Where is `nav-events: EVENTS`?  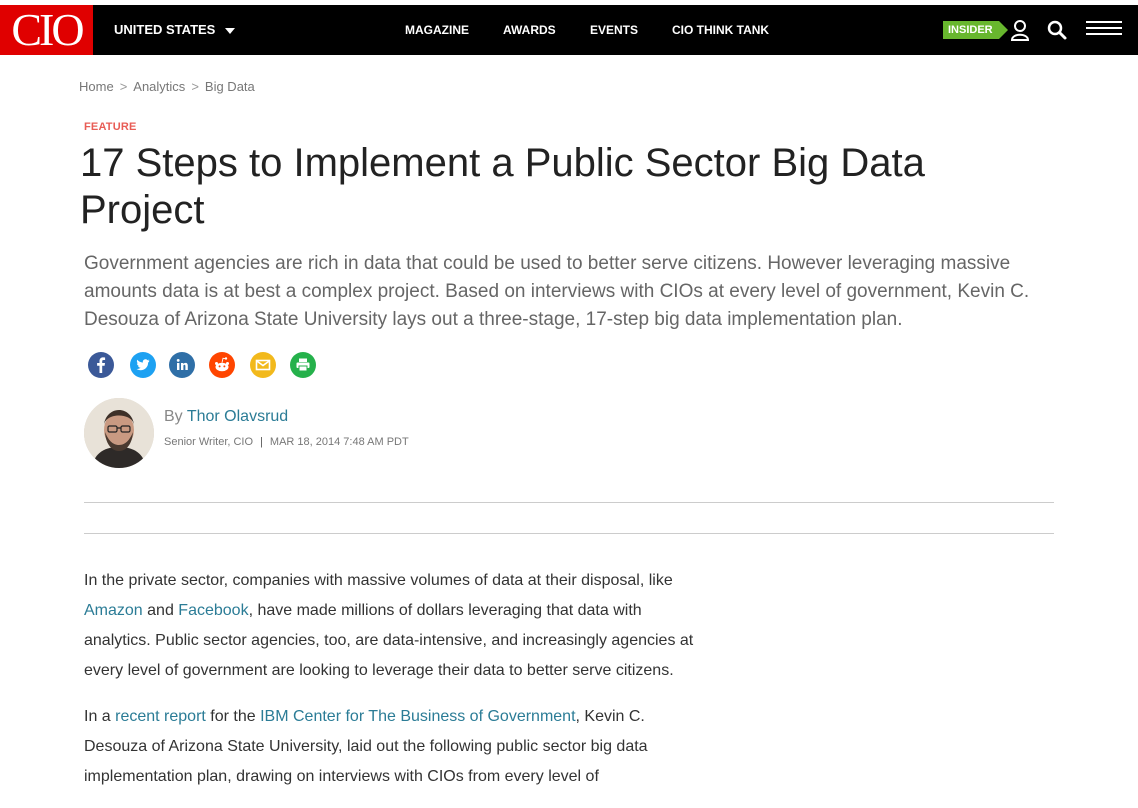
nav-events: EVENTS is located at coordinates (614, 30).